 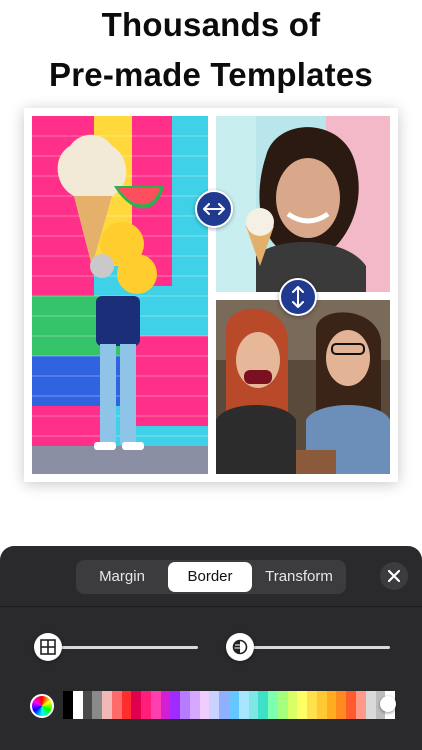 I want to click on collage-cell-bottom-right, so click(x=303, y=387).